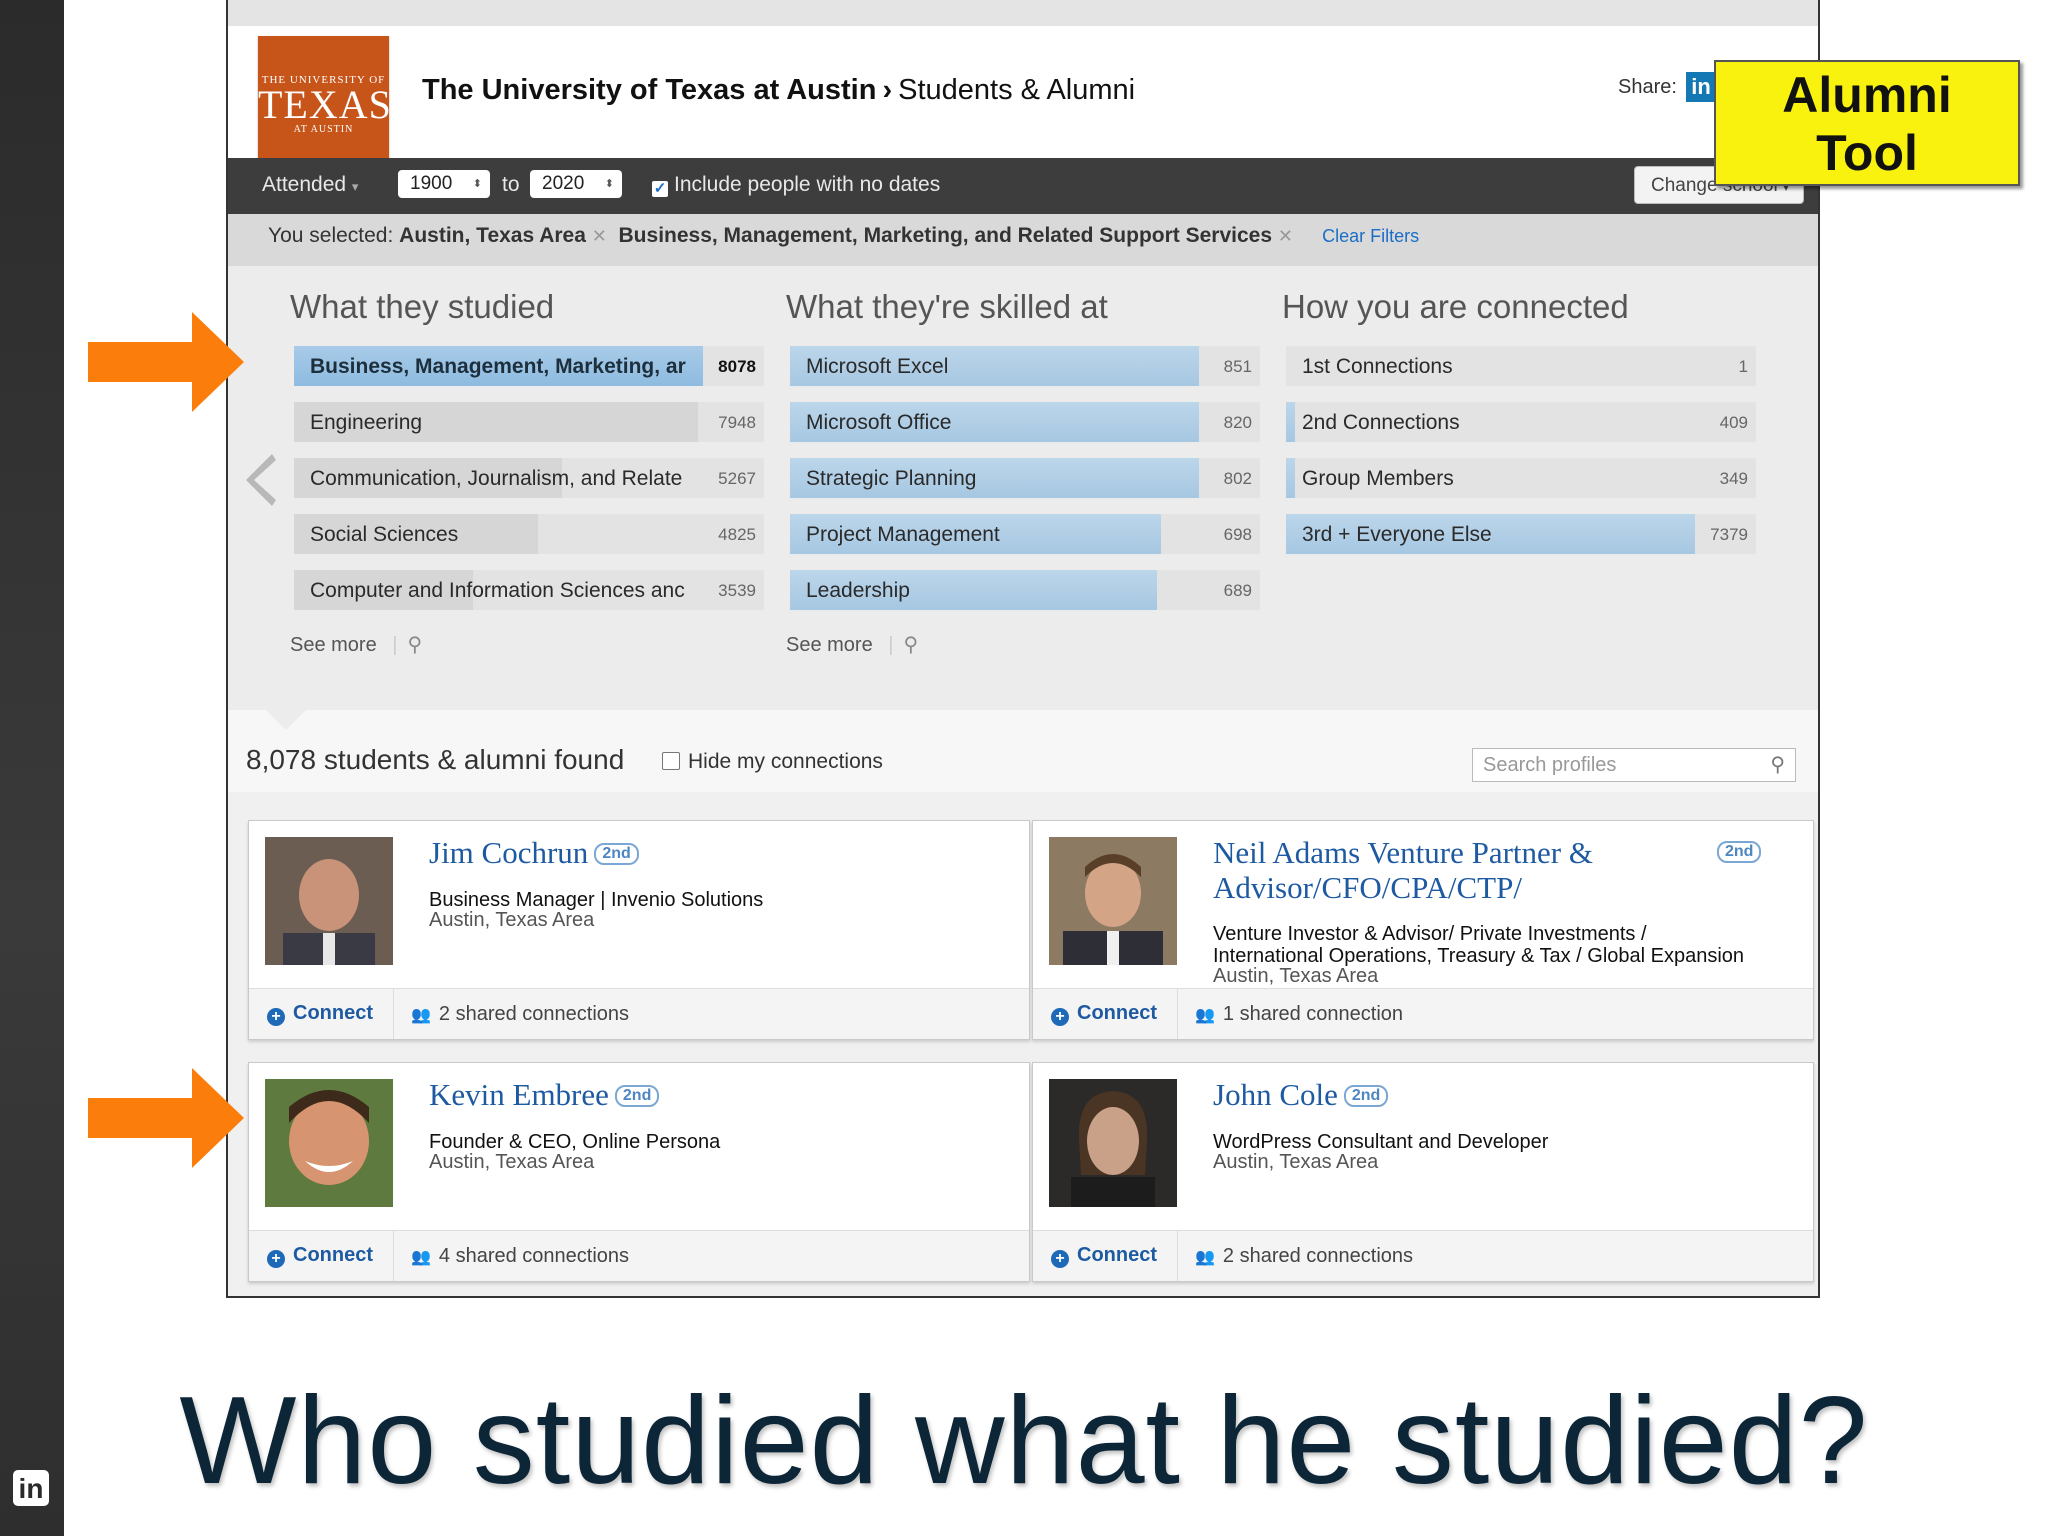 Image resolution: width=2048 pixels, height=1536 pixels. Describe the element at coordinates (511, 184) in the screenshot. I see `to-label: to` at that location.